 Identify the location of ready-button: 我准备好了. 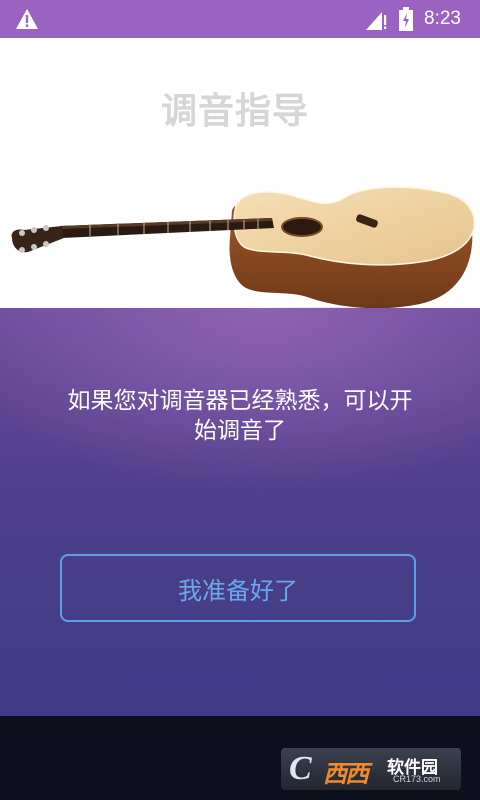
(238, 588).